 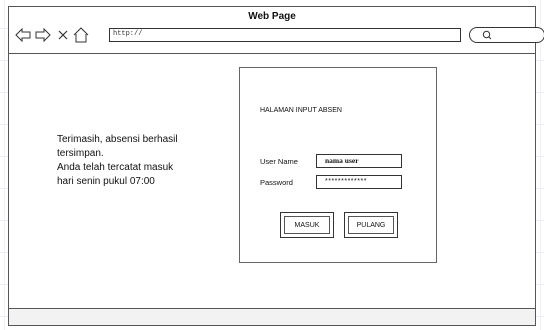 I want to click on pulang-button: PULANG, so click(x=371, y=225).